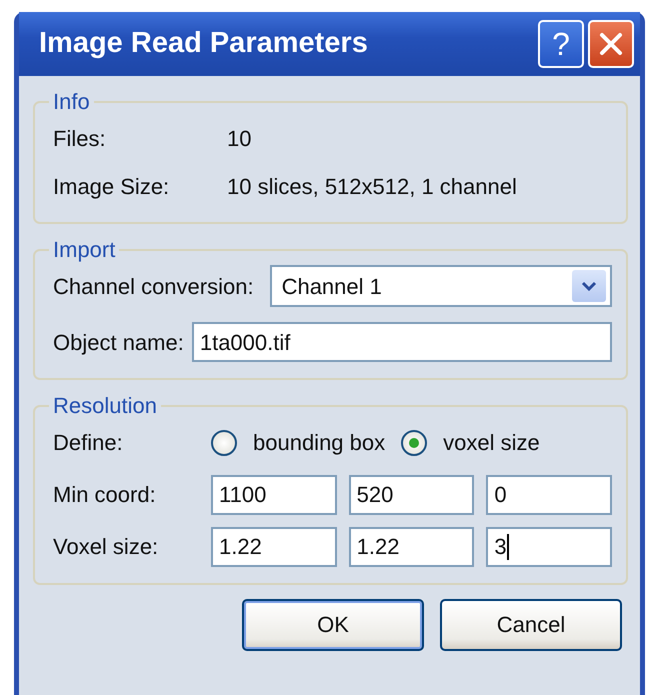 This screenshot has height=695, width=652. Describe the element at coordinates (239, 138) in the screenshot. I see `field-value: 10` at that location.